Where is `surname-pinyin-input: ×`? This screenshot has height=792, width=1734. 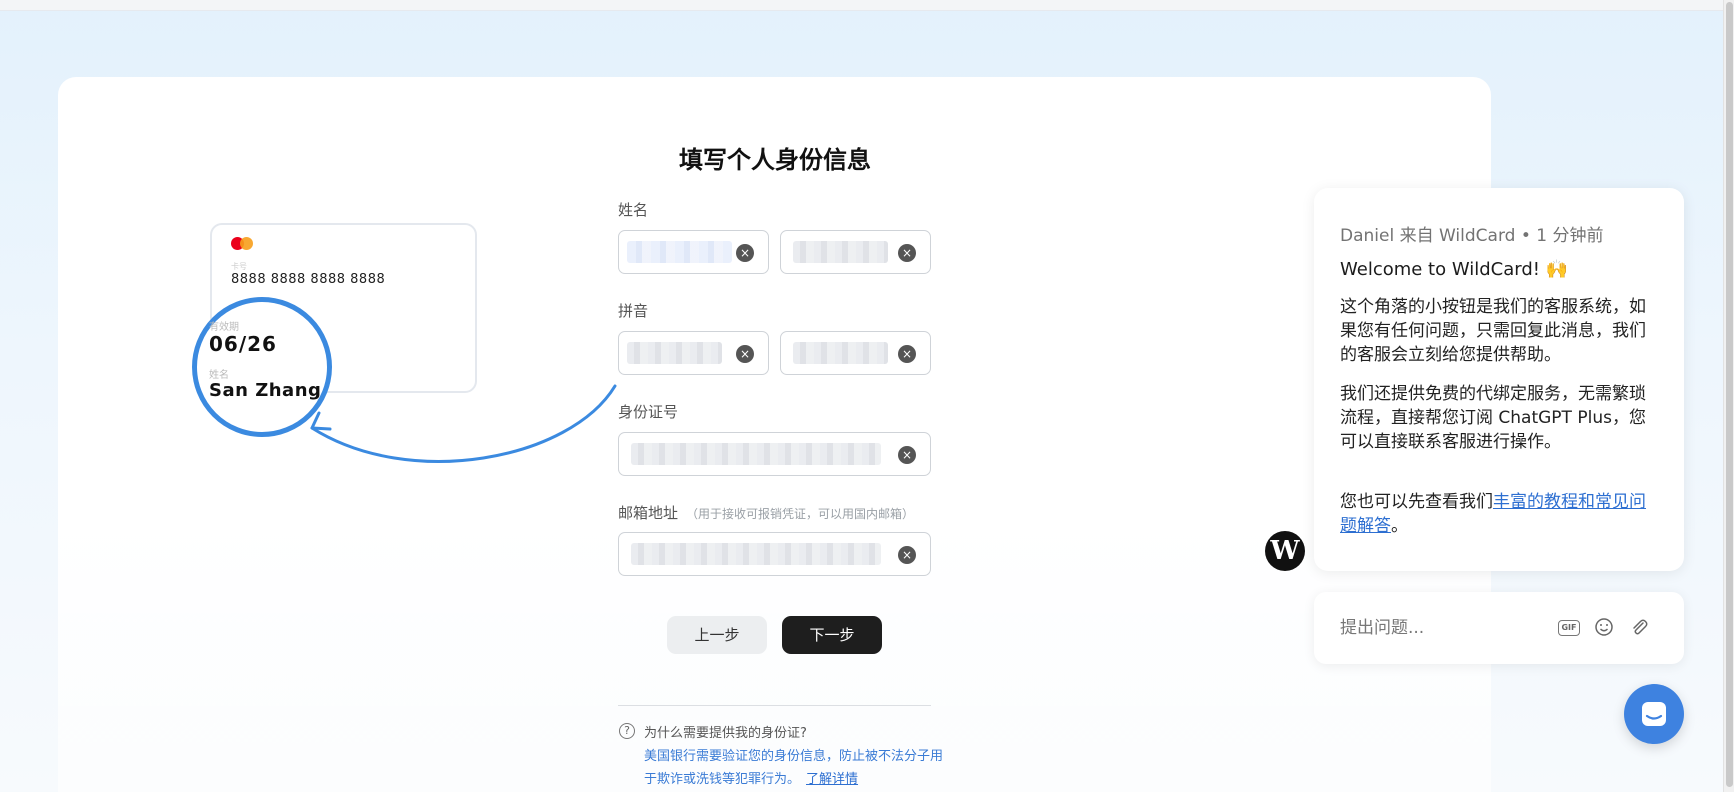 surname-pinyin-input: × is located at coordinates (693, 353).